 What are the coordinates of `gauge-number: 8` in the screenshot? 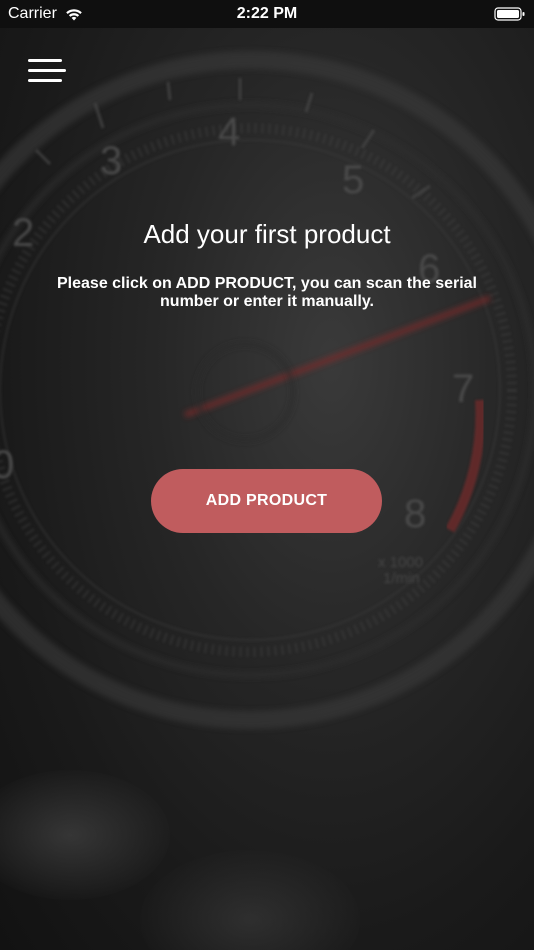 It's located at (415, 514).